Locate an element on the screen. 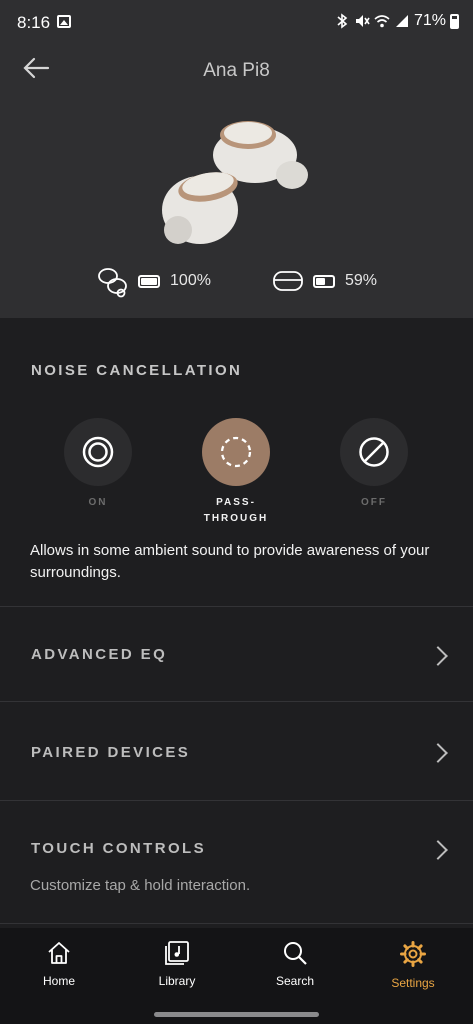 The image size is (473, 1024). advanced-eq-label: ADVANCED EQ is located at coordinates (99, 654).